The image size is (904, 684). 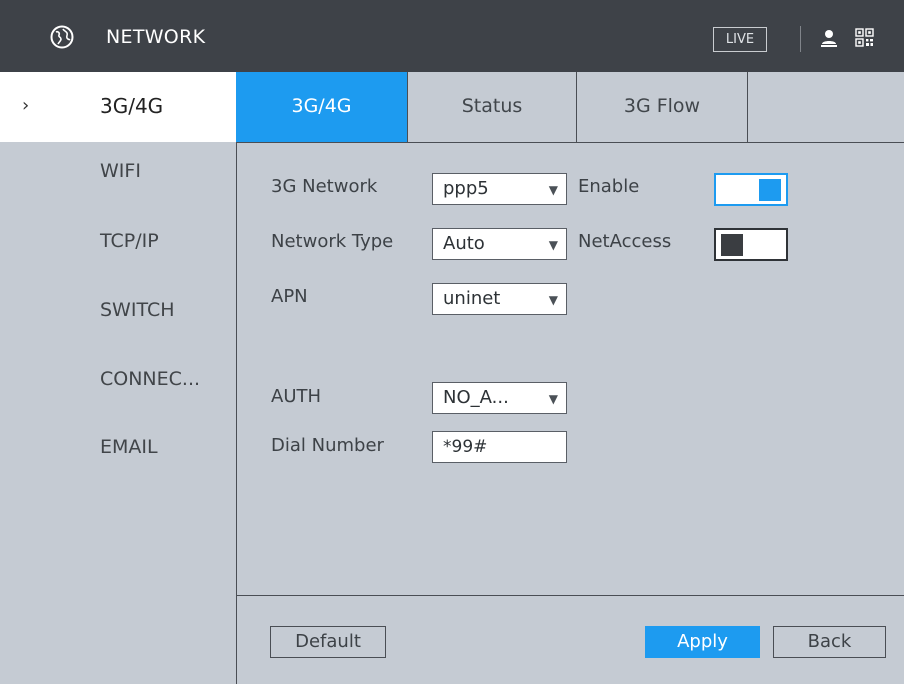 What do you see at coordinates (625, 241) in the screenshot?
I see `netaccess-label: NetAccess` at bounding box center [625, 241].